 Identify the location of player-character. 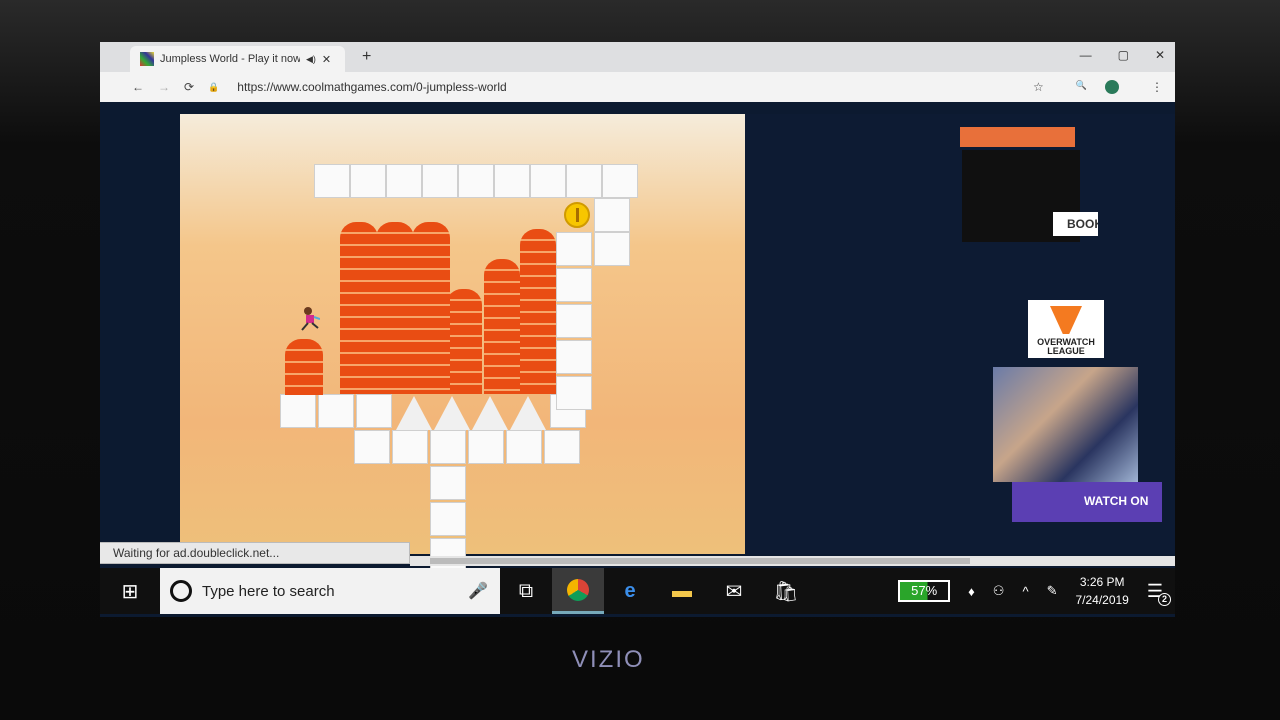
(310, 319).